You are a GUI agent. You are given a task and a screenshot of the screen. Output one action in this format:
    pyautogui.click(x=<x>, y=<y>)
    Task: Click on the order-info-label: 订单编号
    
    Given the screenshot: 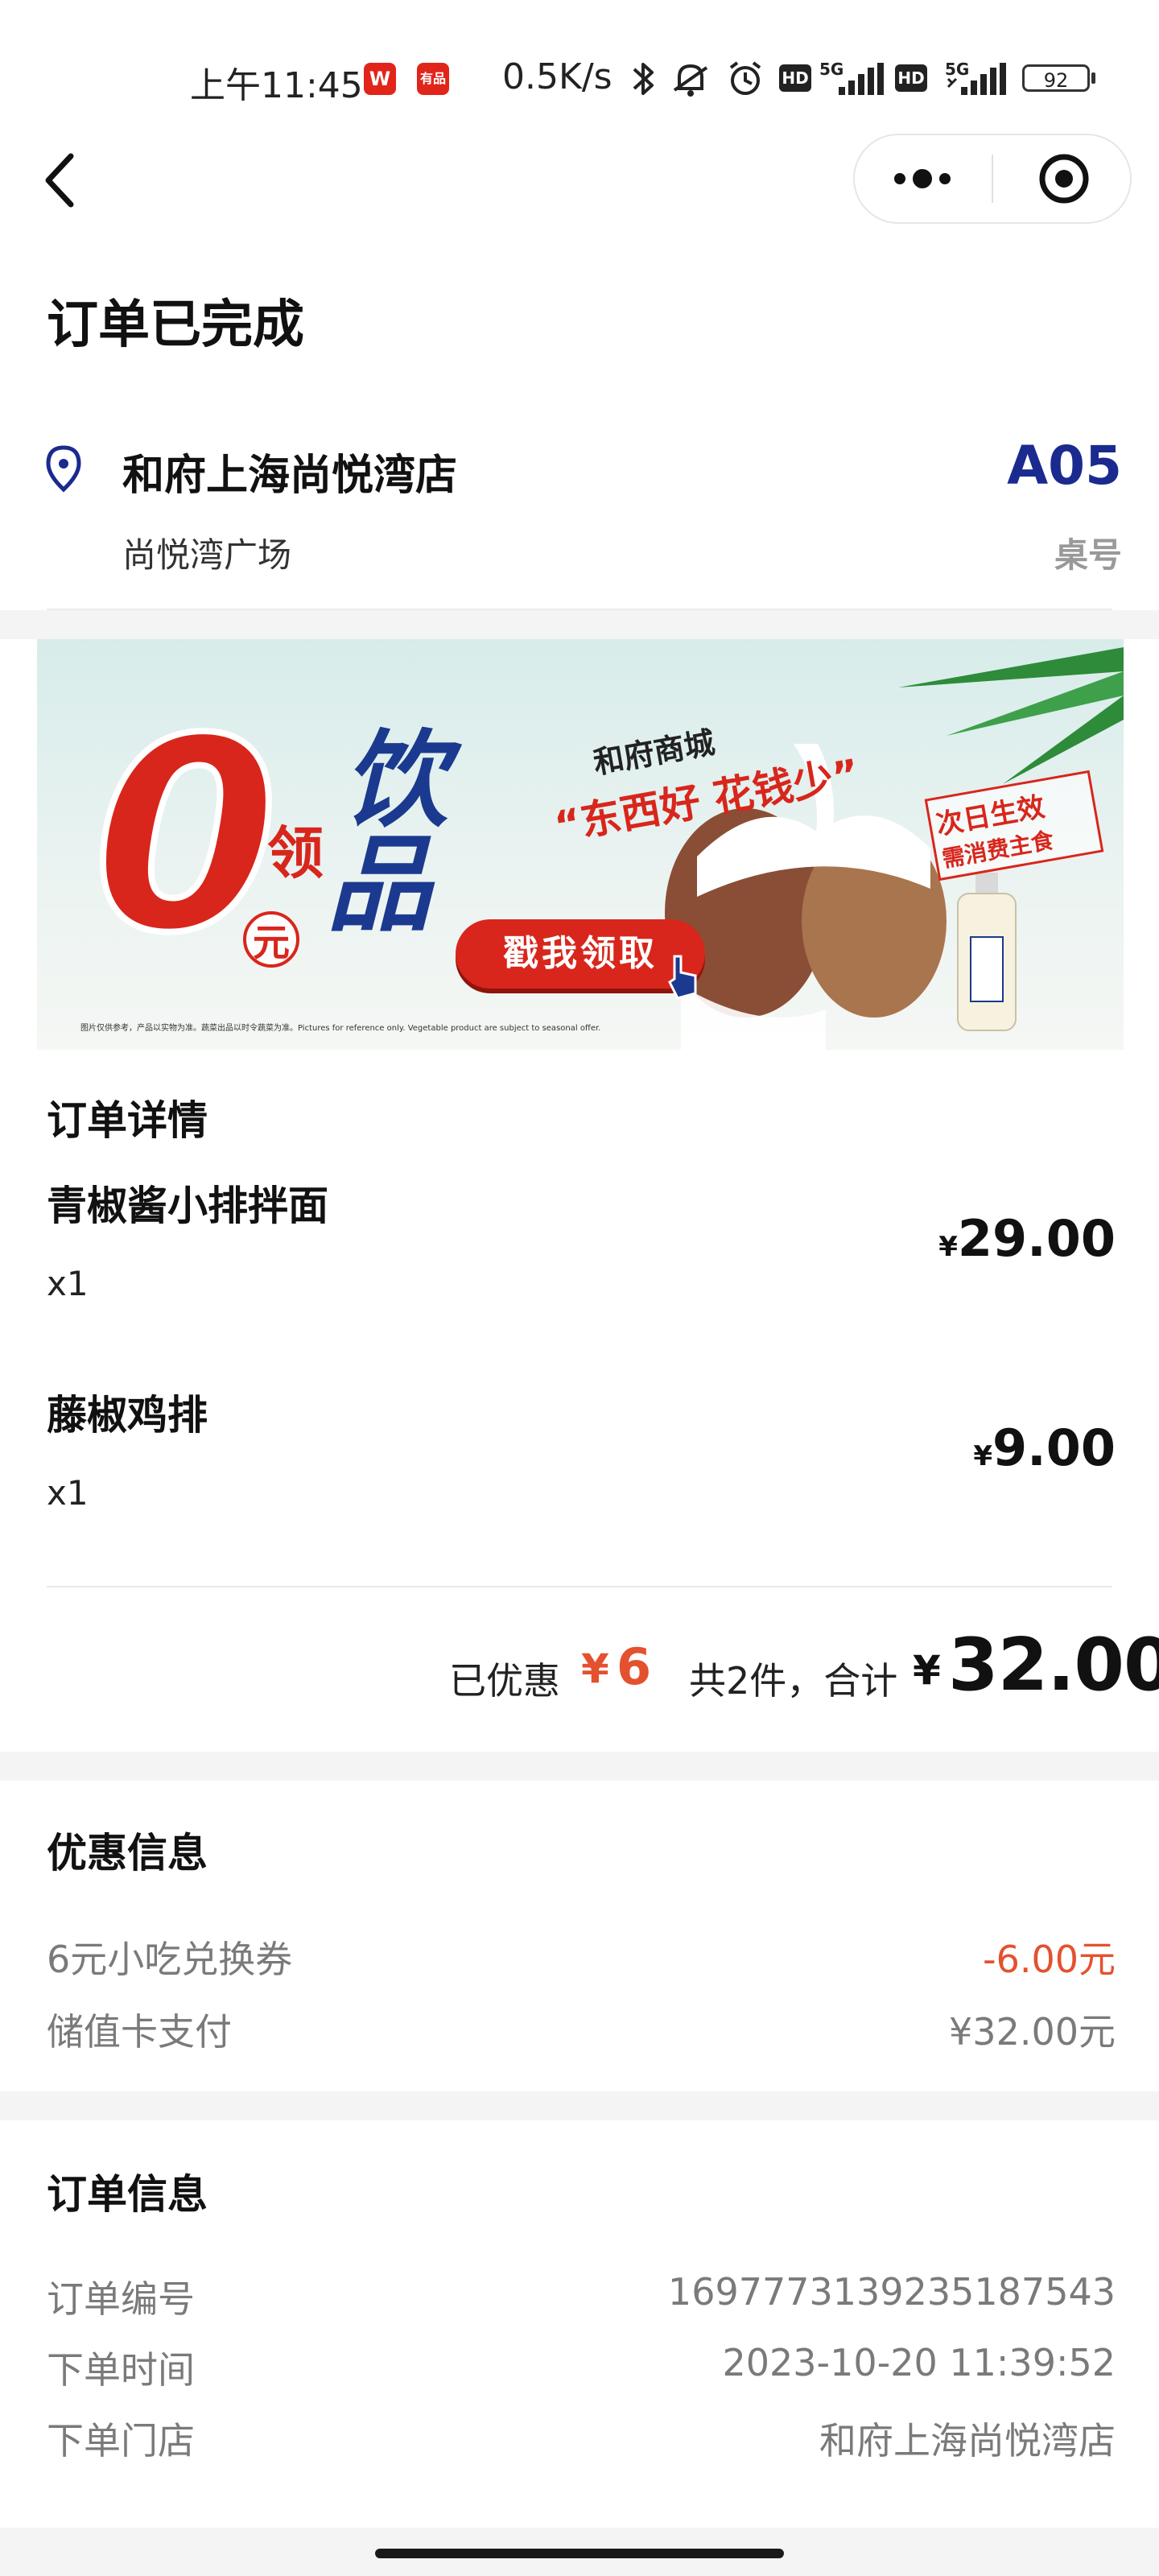 What is the action you would take?
    pyautogui.click(x=121, y=2299)
    